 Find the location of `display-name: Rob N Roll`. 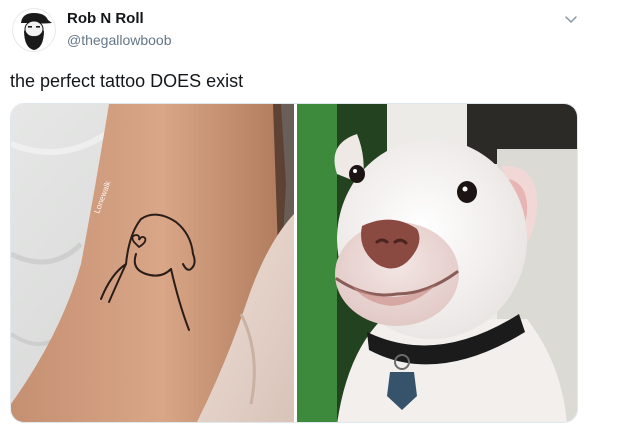

display-name: Rob N Roll is located at coordinates (119, 19).